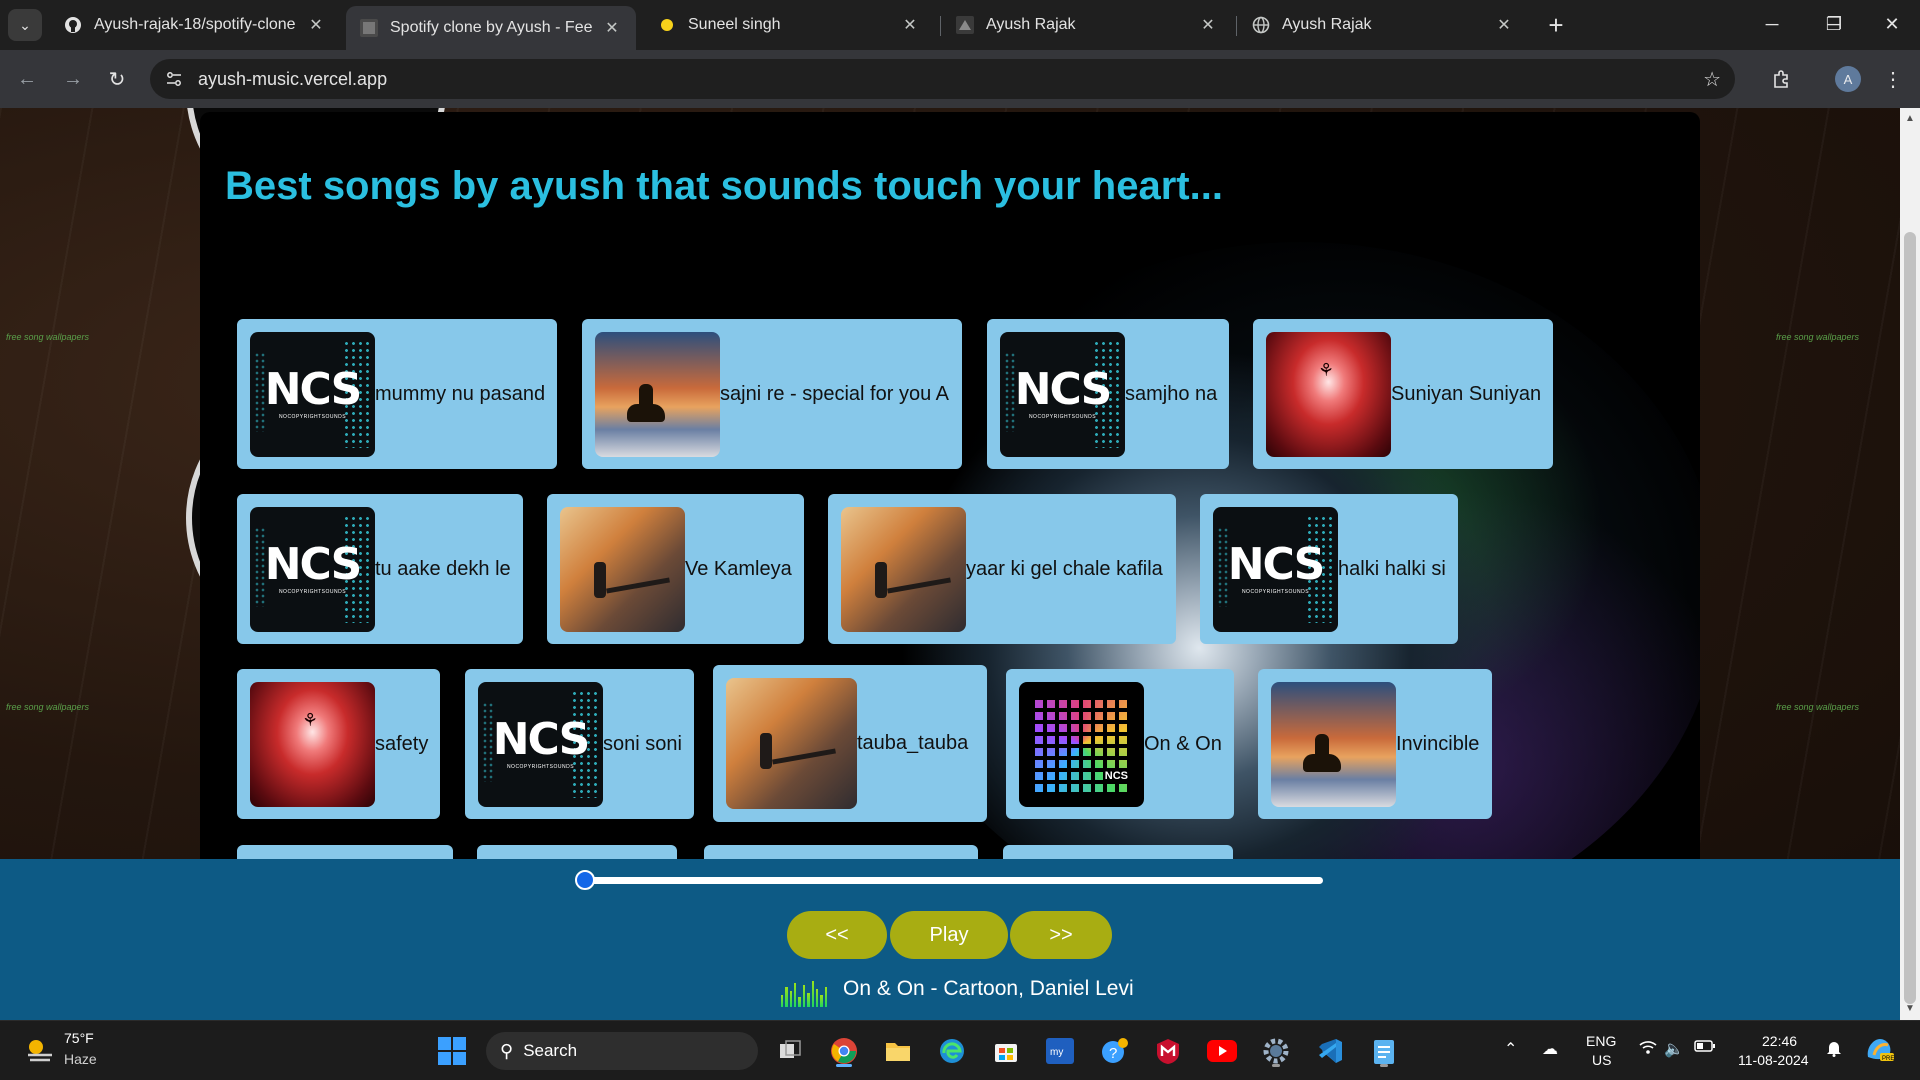  I want to click on github-icon, so click(73, 25).